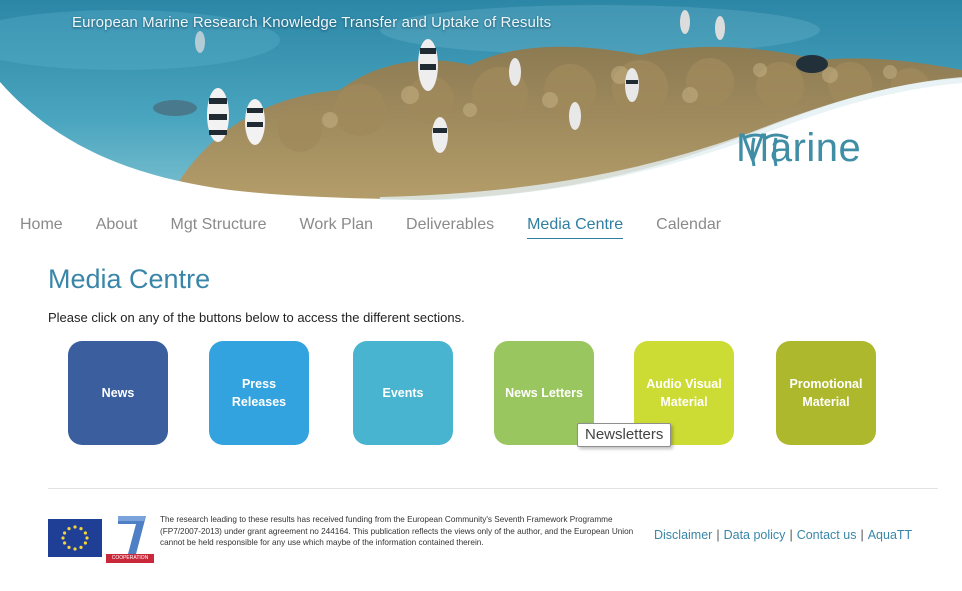 This screenshot has width=962, height=591. Describe the element at coordinates (684, 392) in the screenshot. I see `audio-visual-material-button-label: Audio Visual Material` at that location.